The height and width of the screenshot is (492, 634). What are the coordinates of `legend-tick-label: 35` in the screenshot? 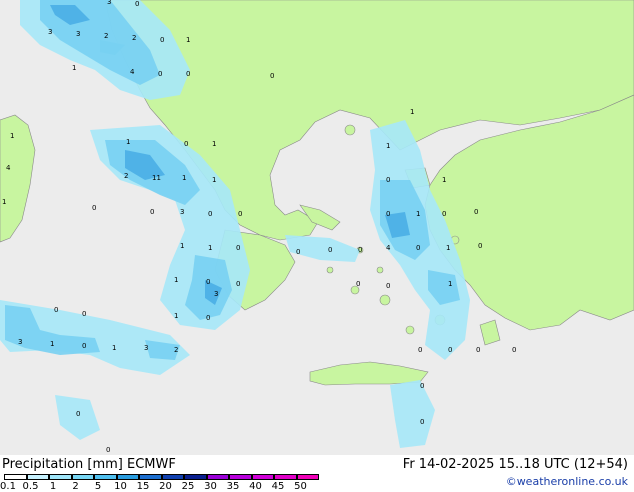 It's located at (233, 486).